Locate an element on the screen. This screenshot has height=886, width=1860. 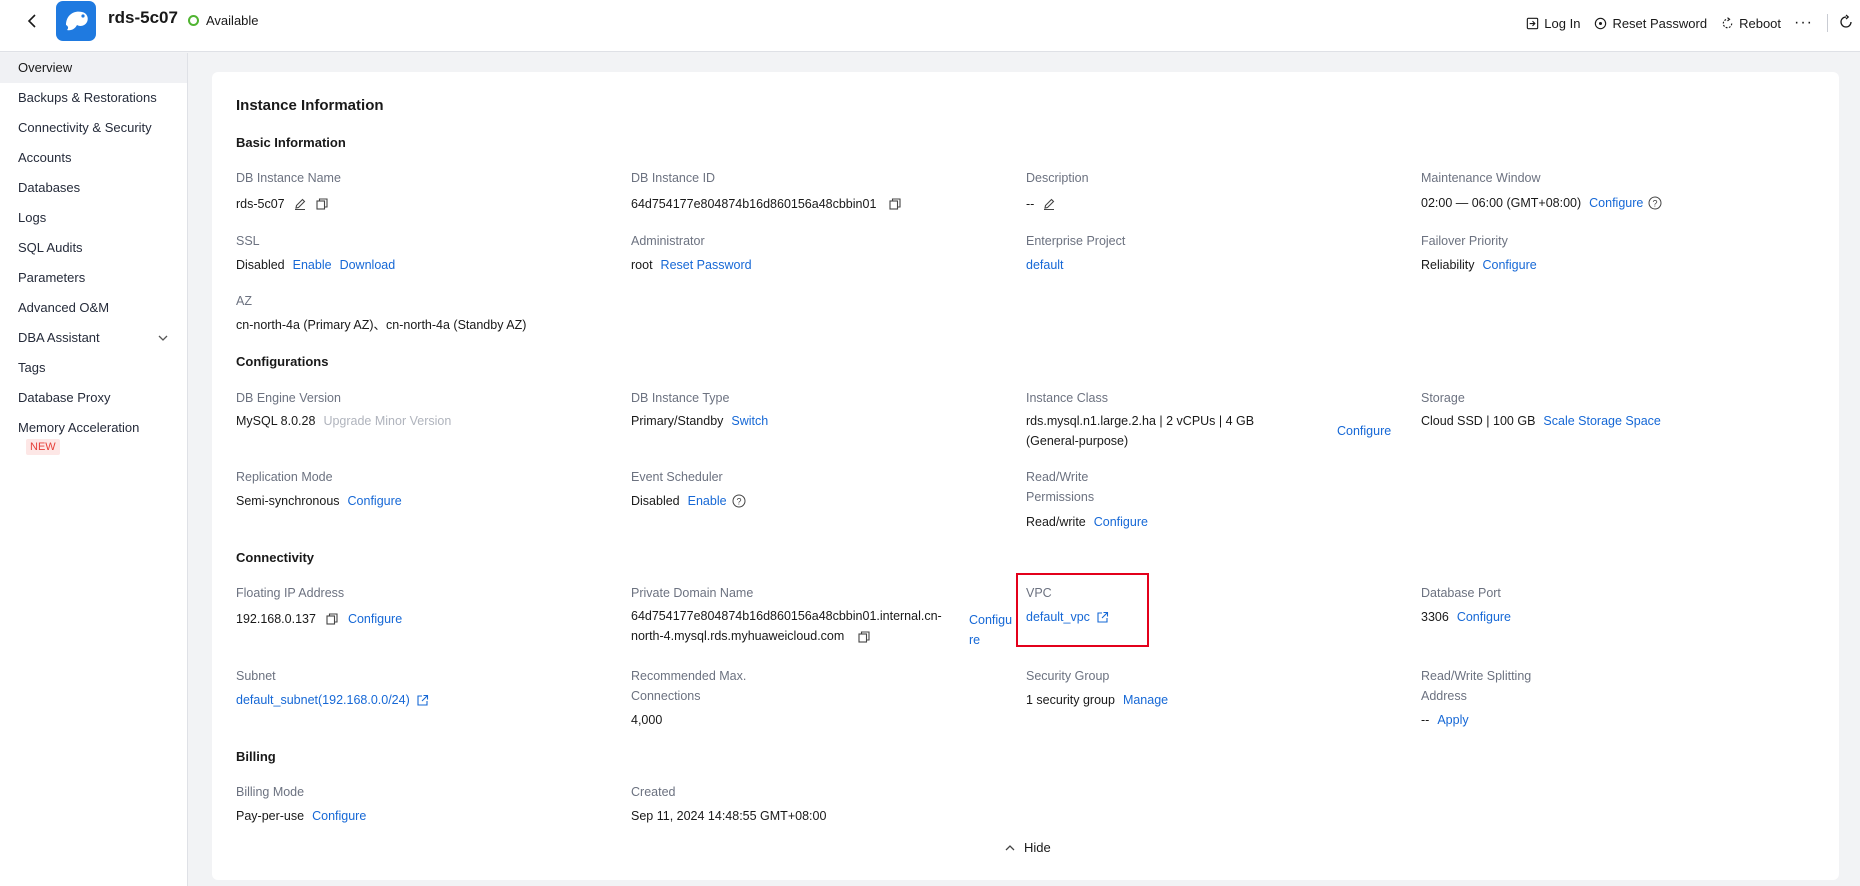
new-badge: NEW is located at coordinates (43, 447).